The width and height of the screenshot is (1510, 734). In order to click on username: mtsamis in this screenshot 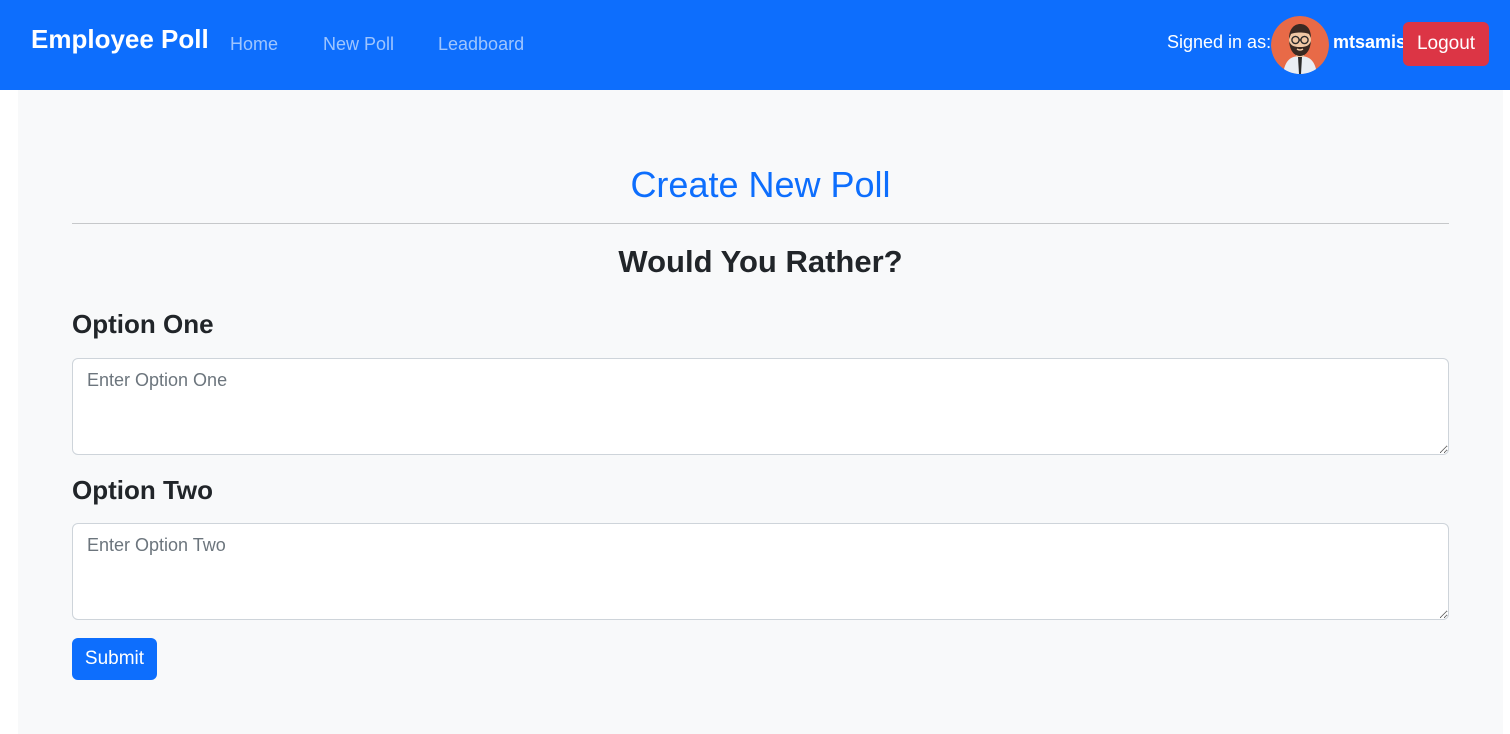, I will do `click(1369, 42)`.